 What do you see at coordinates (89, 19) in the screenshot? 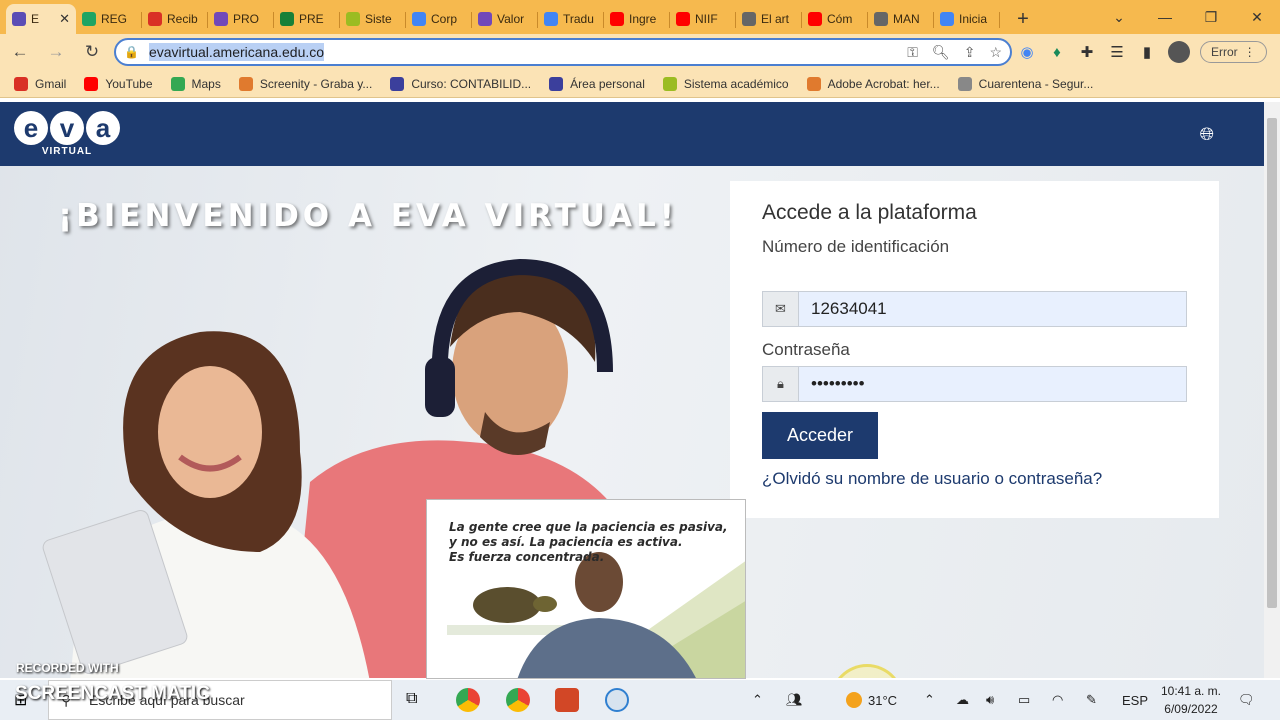
I see `drive-icon` at bounding box center [89, 19].